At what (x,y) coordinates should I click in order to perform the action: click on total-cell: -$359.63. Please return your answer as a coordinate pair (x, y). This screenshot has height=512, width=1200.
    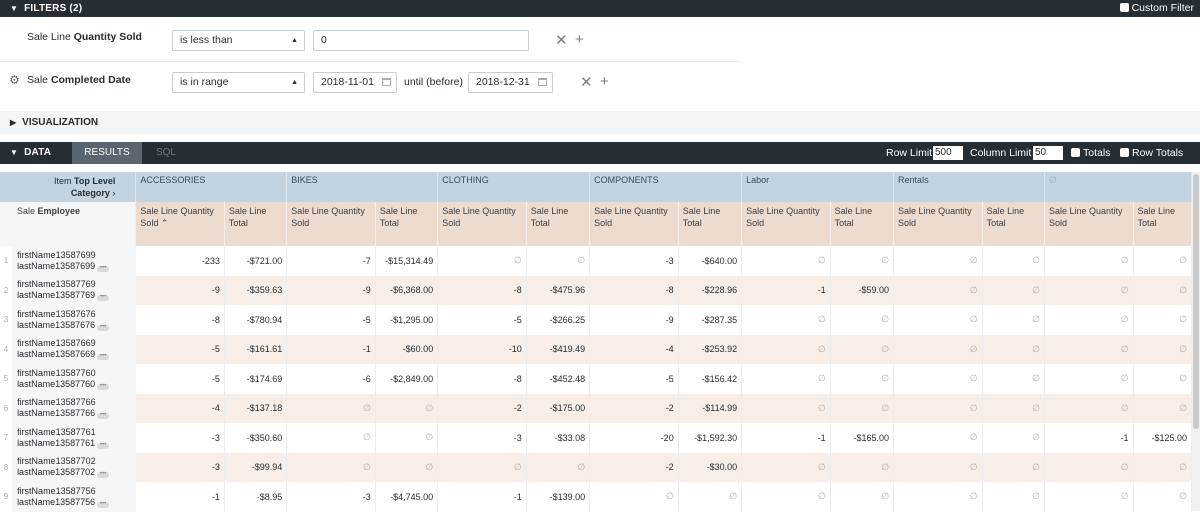
    Looking at the image, I should click on (256, 290).